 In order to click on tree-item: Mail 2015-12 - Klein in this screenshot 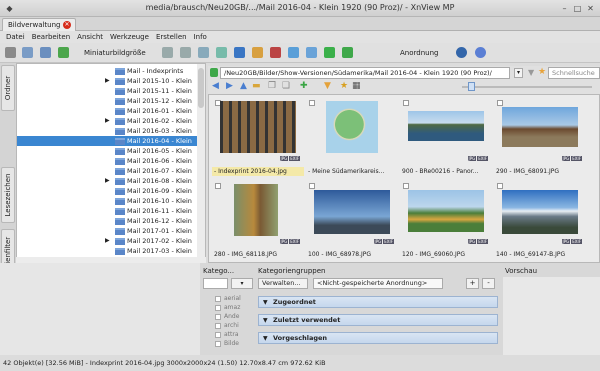, I will do `click(107, 101)`.